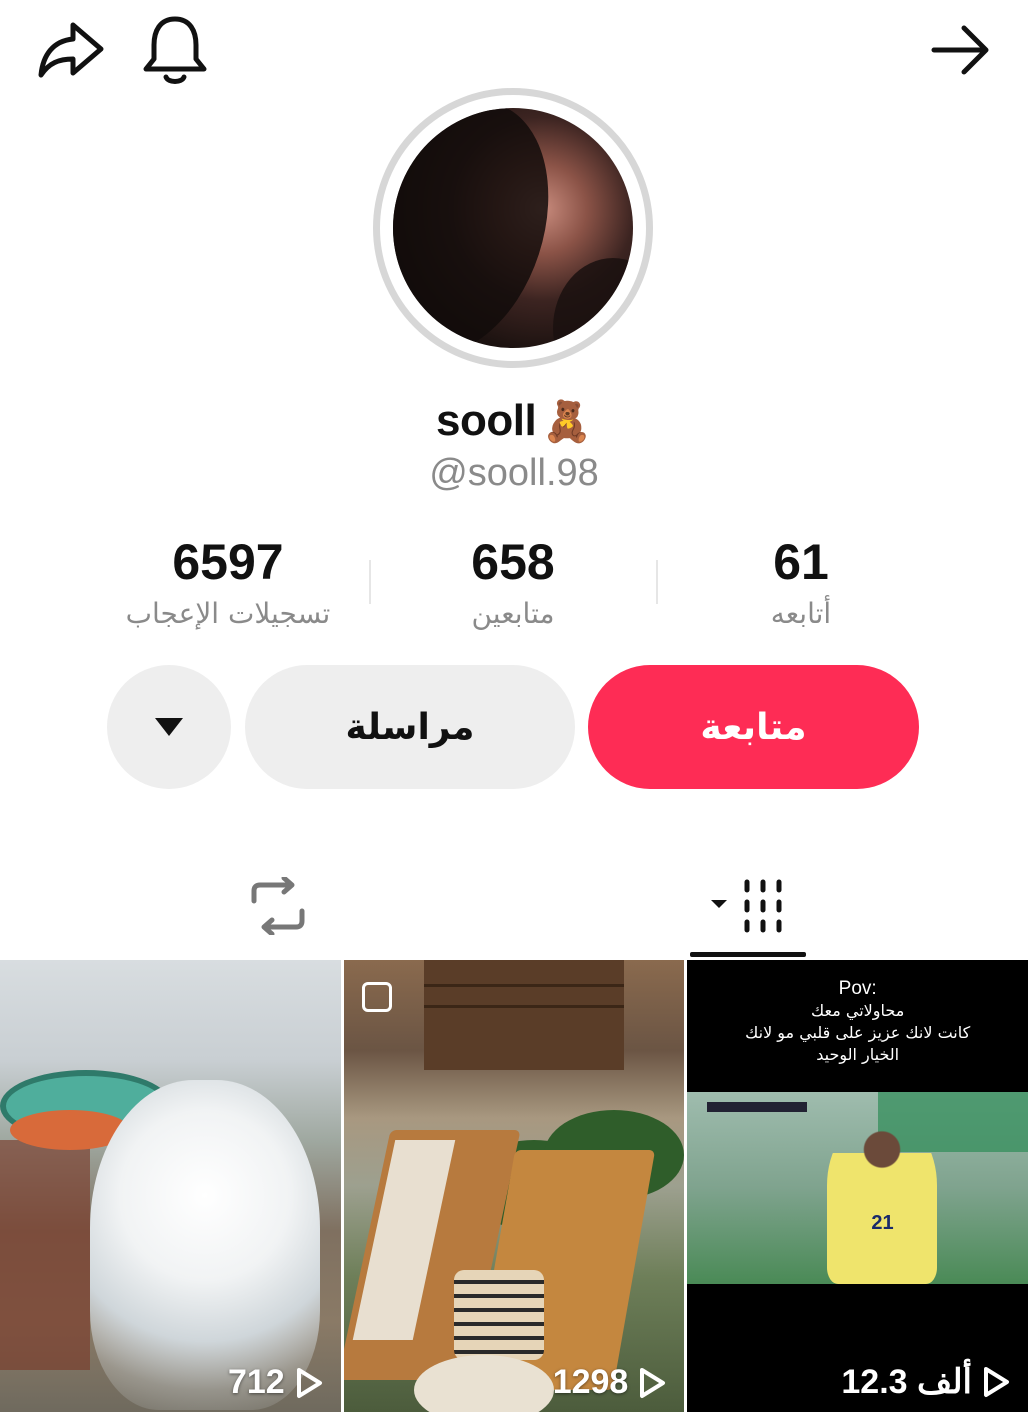 The width and height of the screenshot is (1028, 1412). Describe the element at coordinates (513, 613) in the screenshot. I see `followers-label: متابعين` at that location.